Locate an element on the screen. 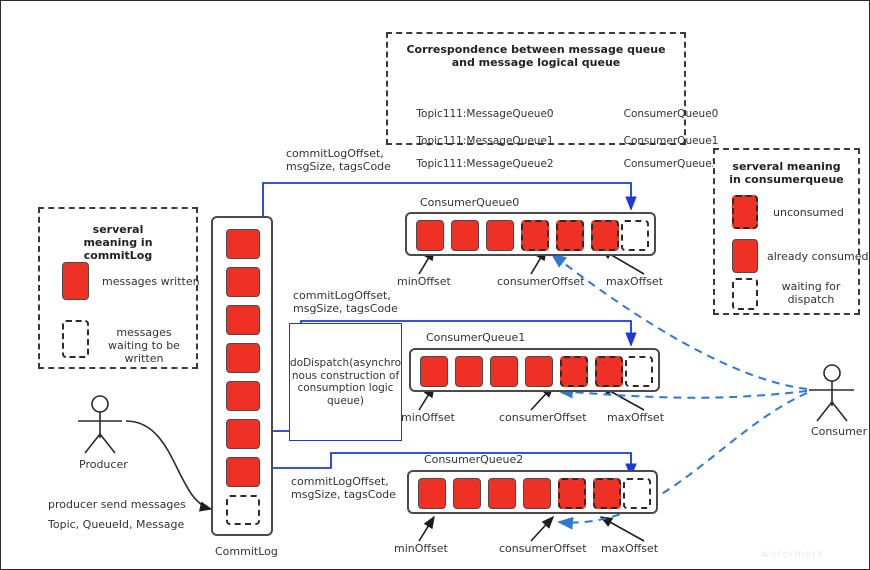 The width and height of the screenshot is (870, 570). dispatch-edge-label-2: commitLogOffset, msgSize, tagsCode is located at coordinates (343, 488).